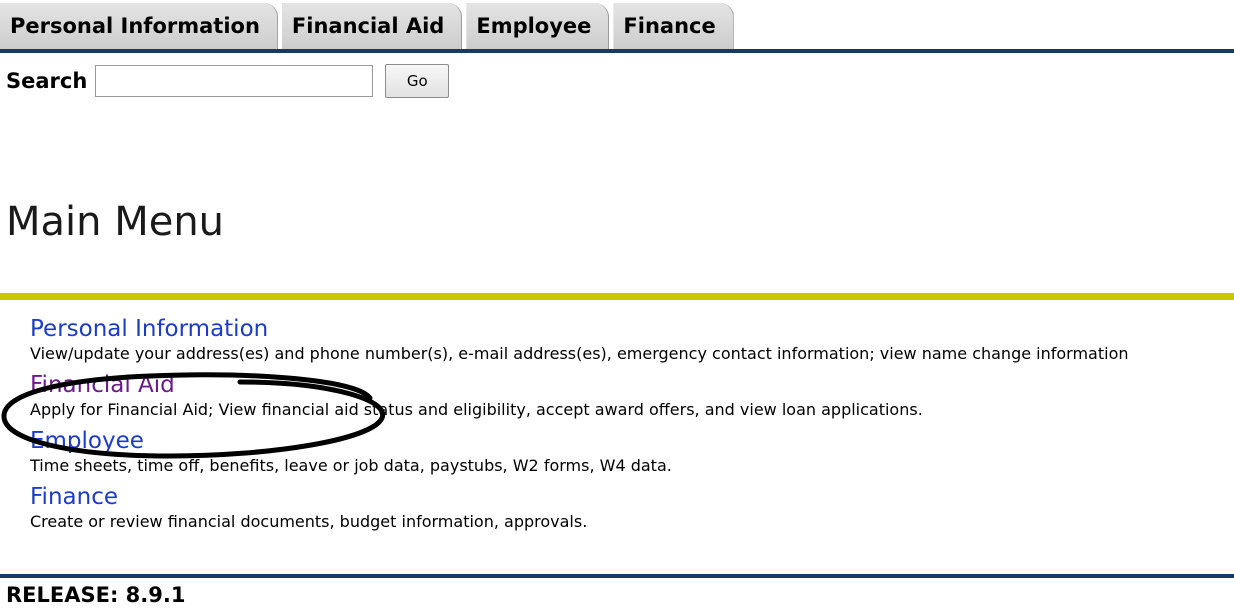 This screenshot has height=610, width=1234. What do you see at coordinates (632, 497) in the screenshot?
I see `menu-link-finance: Finance` at bounding box center [632, 497].